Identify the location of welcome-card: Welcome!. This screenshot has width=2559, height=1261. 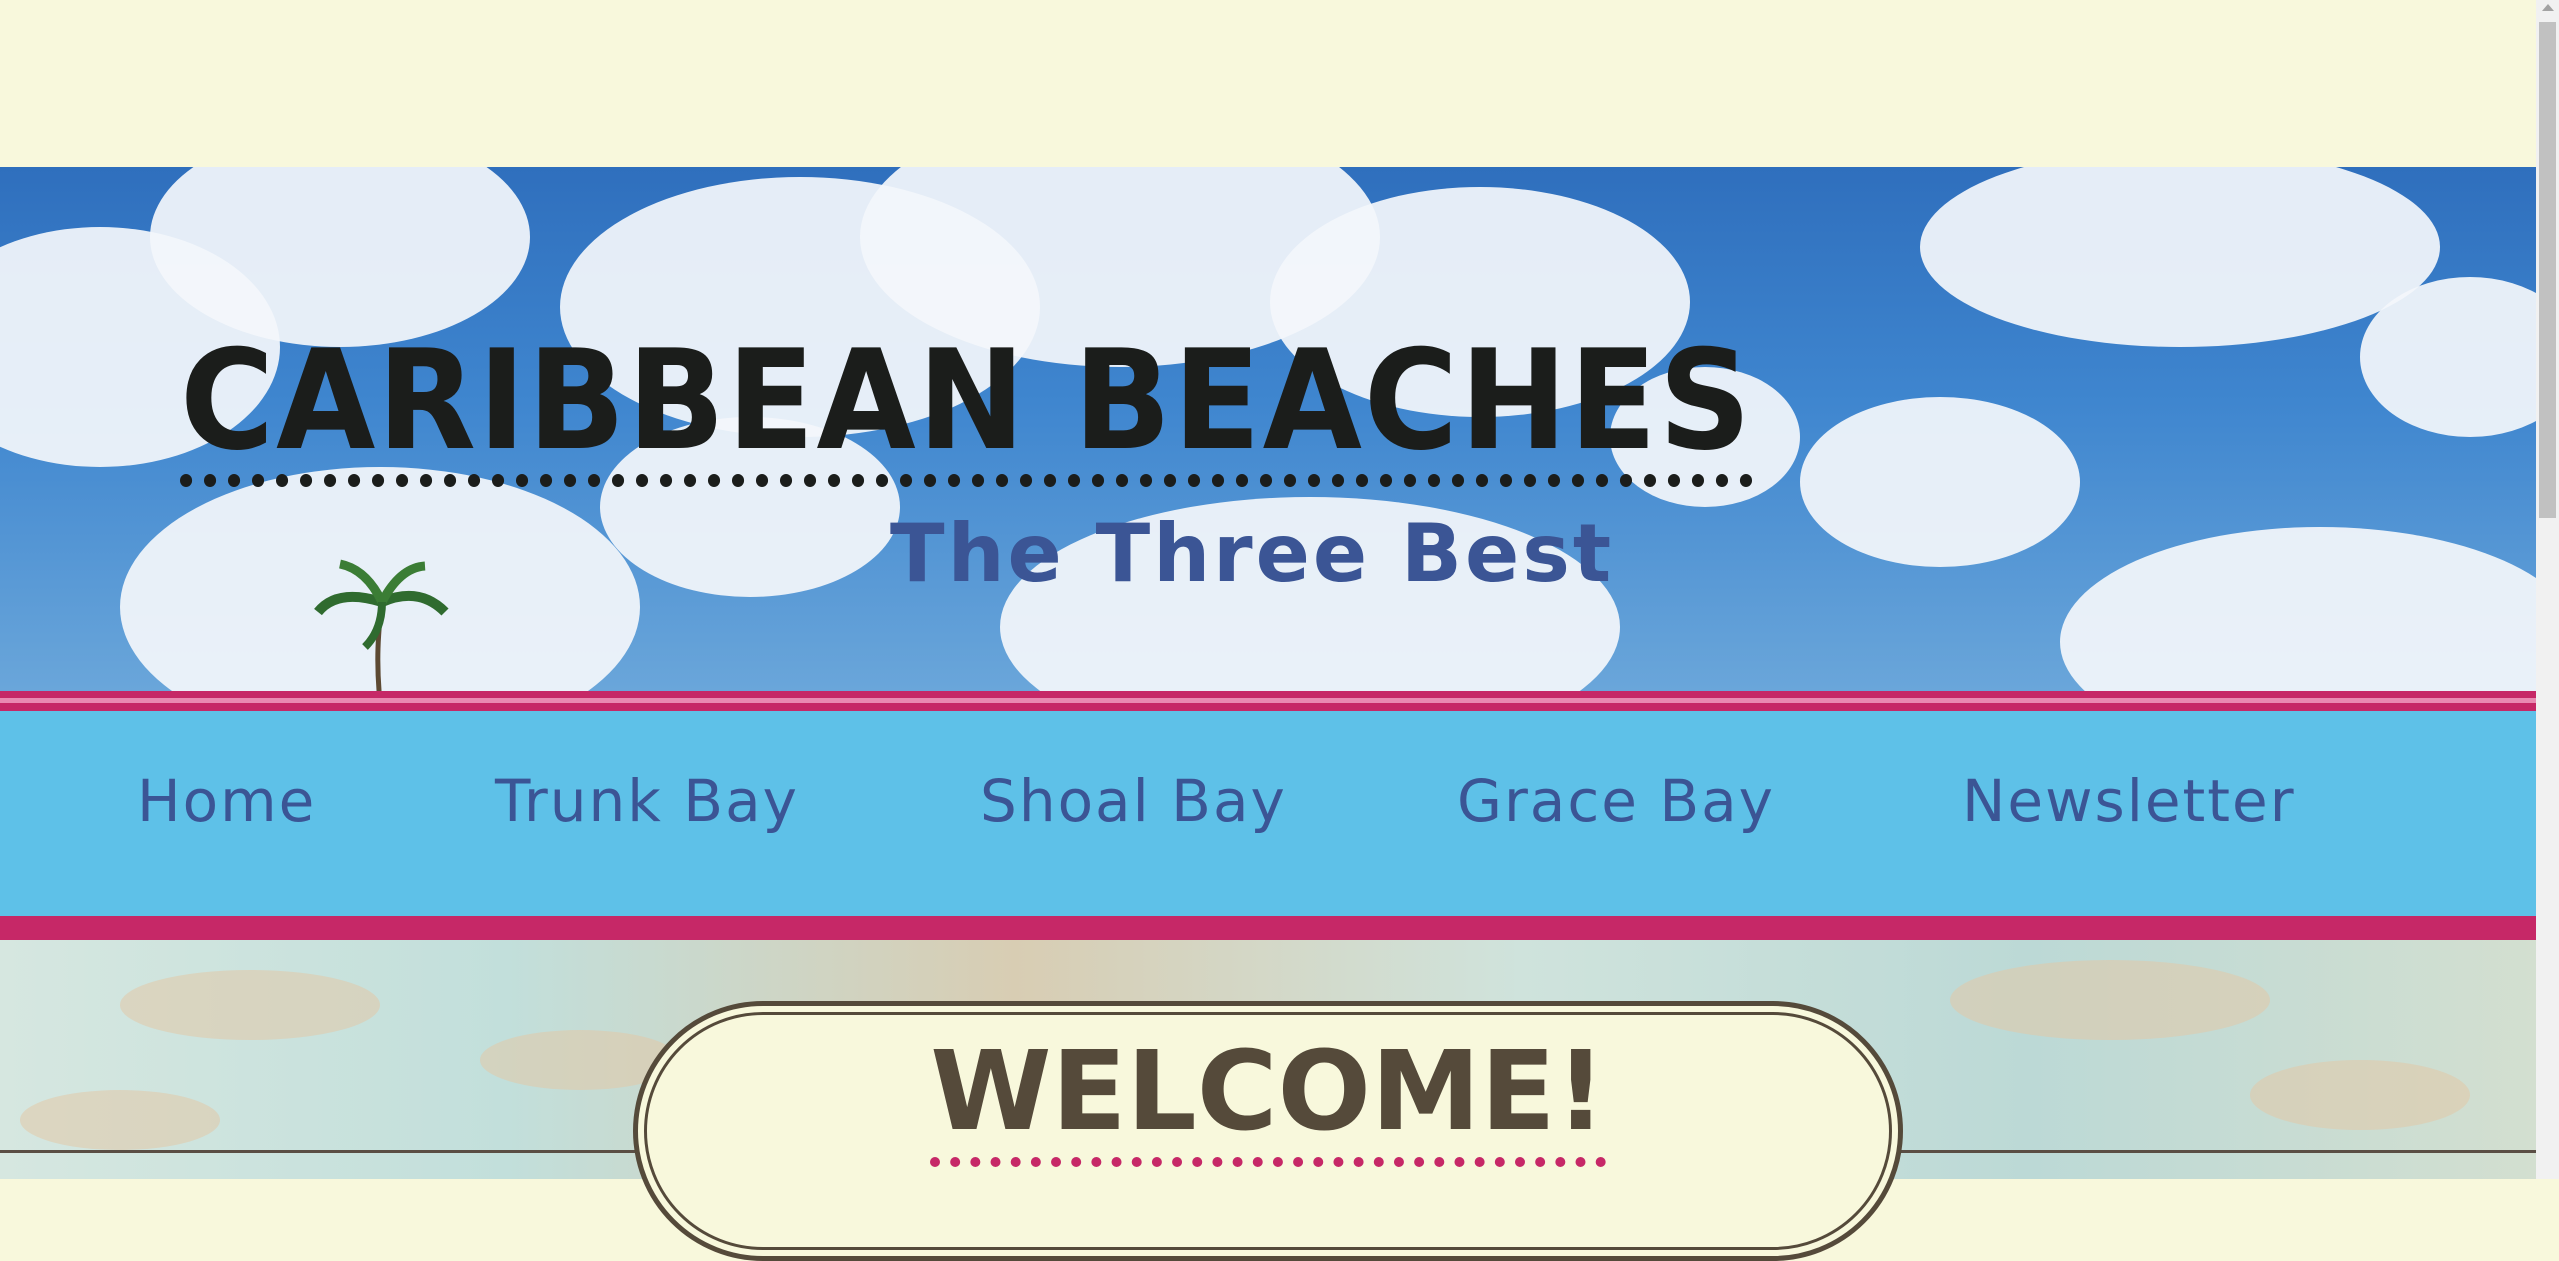
(1268, 1131).